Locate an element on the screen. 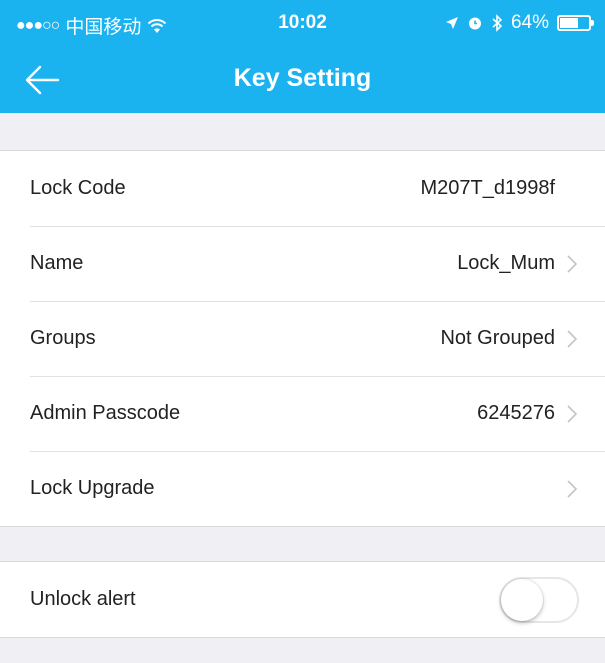 Image resolution: width=605 pixels, height=663 pixels. name-row: Name Lock_Mum is located at coordinates (302, 263).